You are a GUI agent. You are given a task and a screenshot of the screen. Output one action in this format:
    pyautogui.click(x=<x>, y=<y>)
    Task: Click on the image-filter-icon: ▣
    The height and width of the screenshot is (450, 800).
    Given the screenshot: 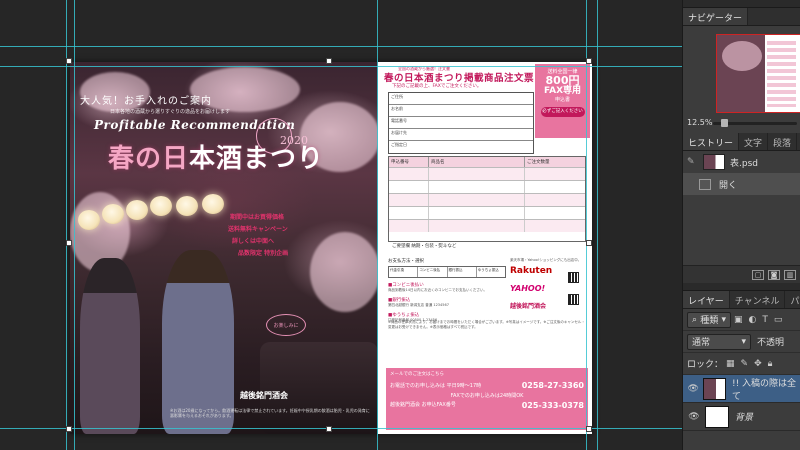 What is the action you would take?
    pyautogui.click(x=738, y=320)
    